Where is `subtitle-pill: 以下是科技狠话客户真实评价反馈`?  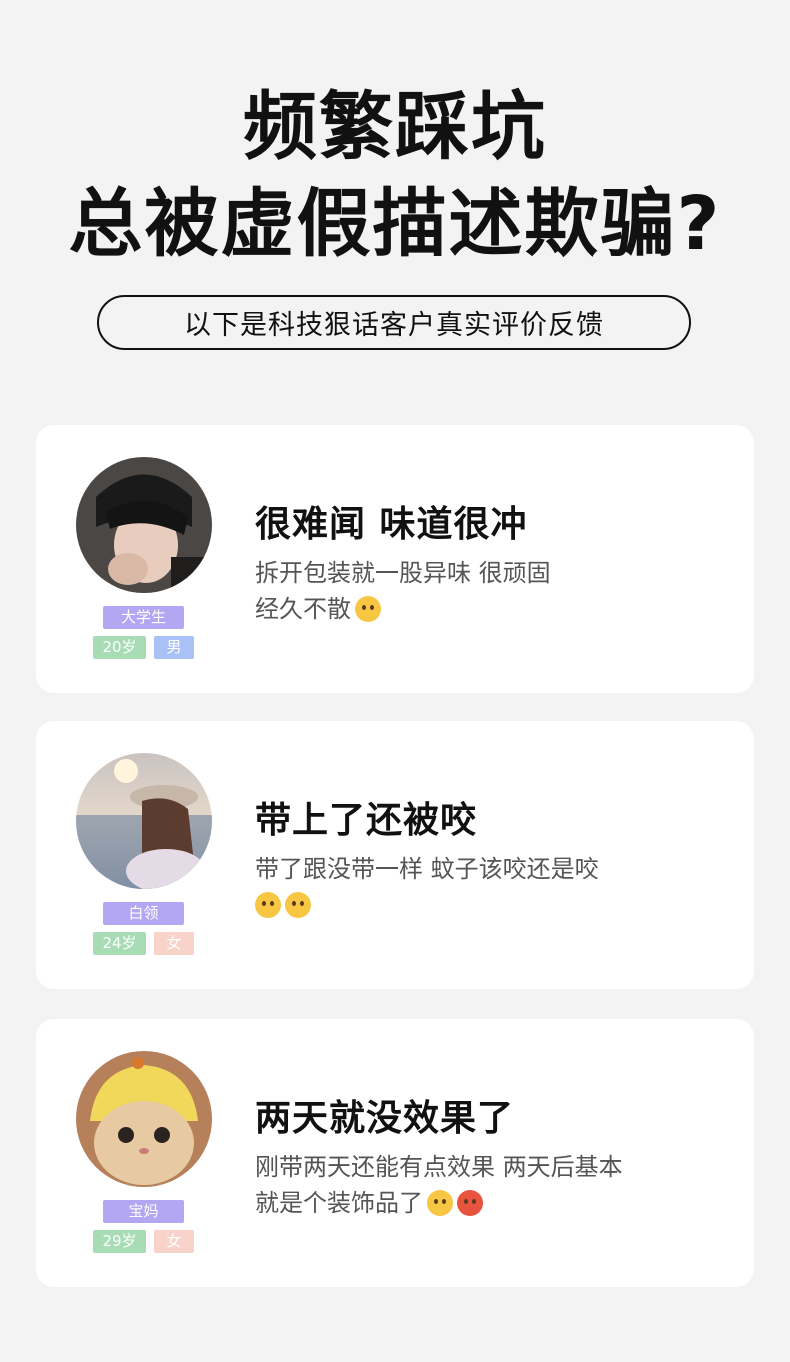
subtitle-pill: 以下是科技狠话客户真实评价反馈 is located at coordinates (394, 322).